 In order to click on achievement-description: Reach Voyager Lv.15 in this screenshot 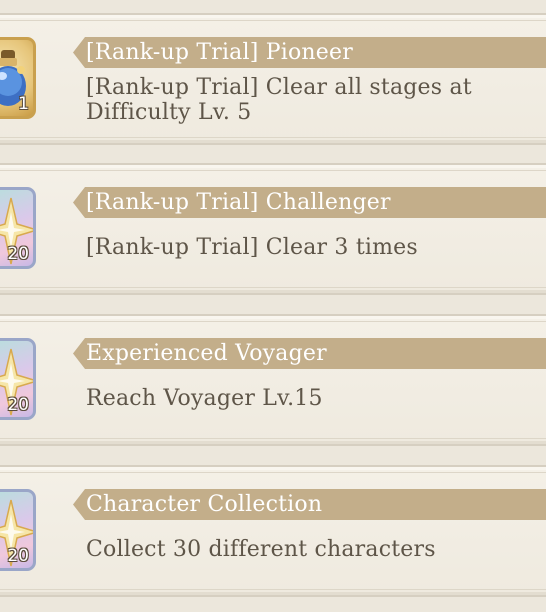, I will do `click(204, 398)`.